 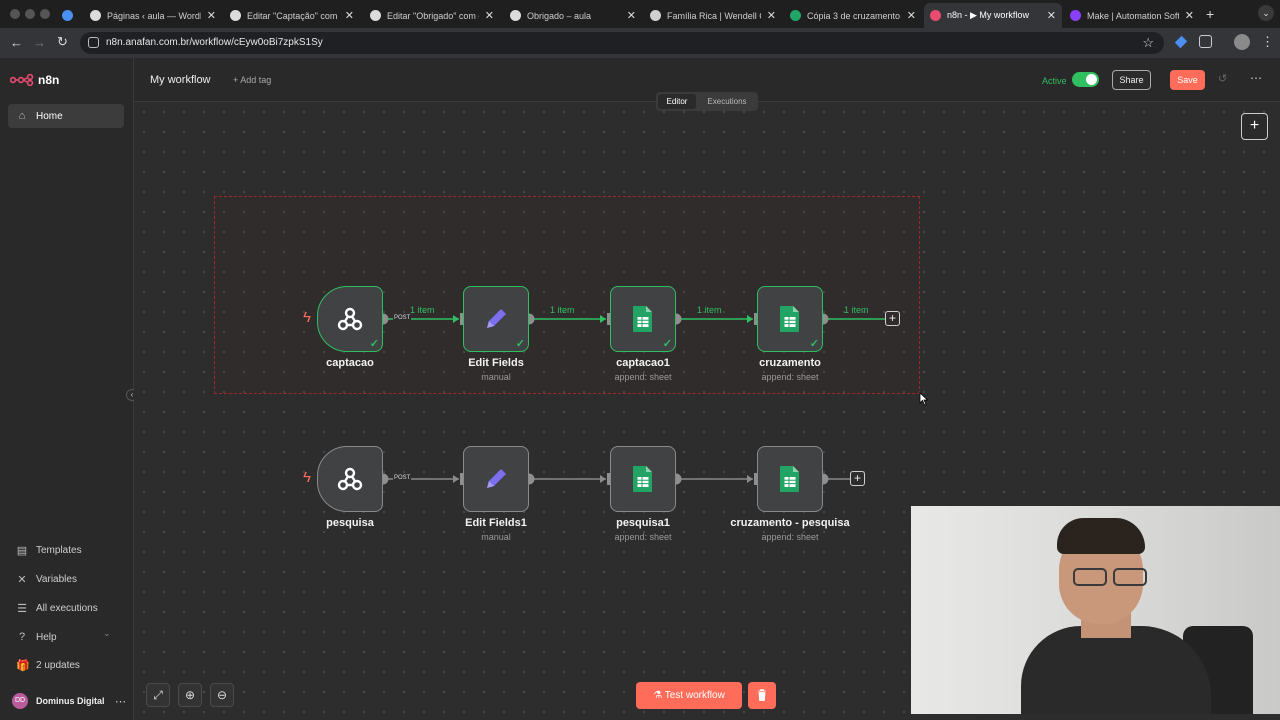 What do you see at coordinates (49, 80) in the screenshot?
I see `logo-text: n8n` at bounding box center [49, 80].